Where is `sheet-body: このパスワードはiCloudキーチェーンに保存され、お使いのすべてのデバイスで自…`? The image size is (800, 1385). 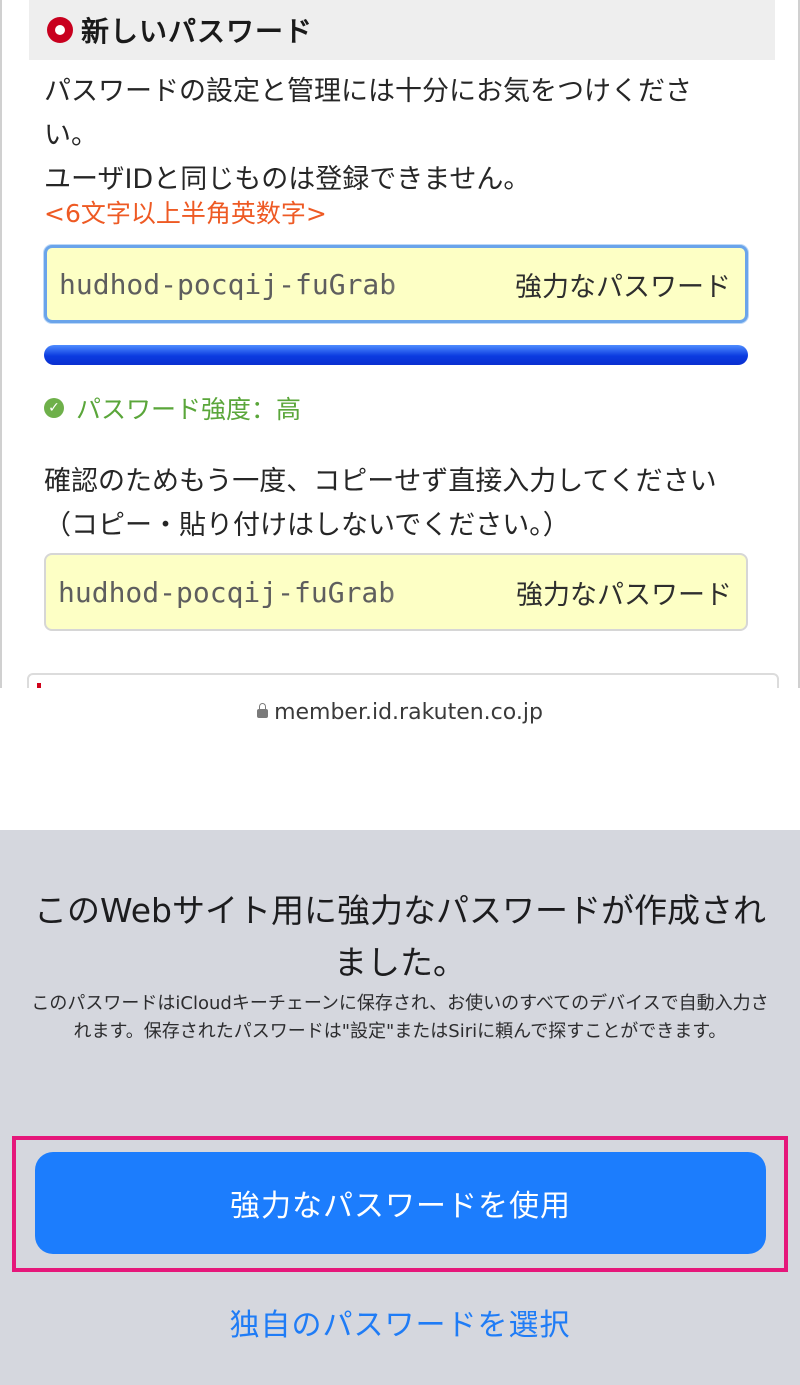 sheet-body: このパスワードはiCloudキーチェーンに保存され、お使いのすべてのデバイスで自… is located at coordinates (400, 1017).